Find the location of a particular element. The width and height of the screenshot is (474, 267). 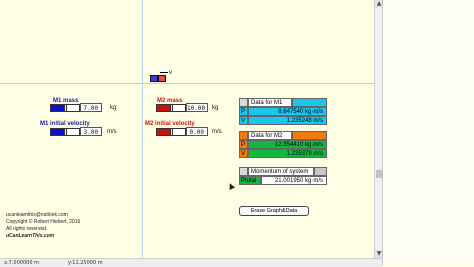

m2-velocity-input: 0.00 is located at coordinates (197, 131).